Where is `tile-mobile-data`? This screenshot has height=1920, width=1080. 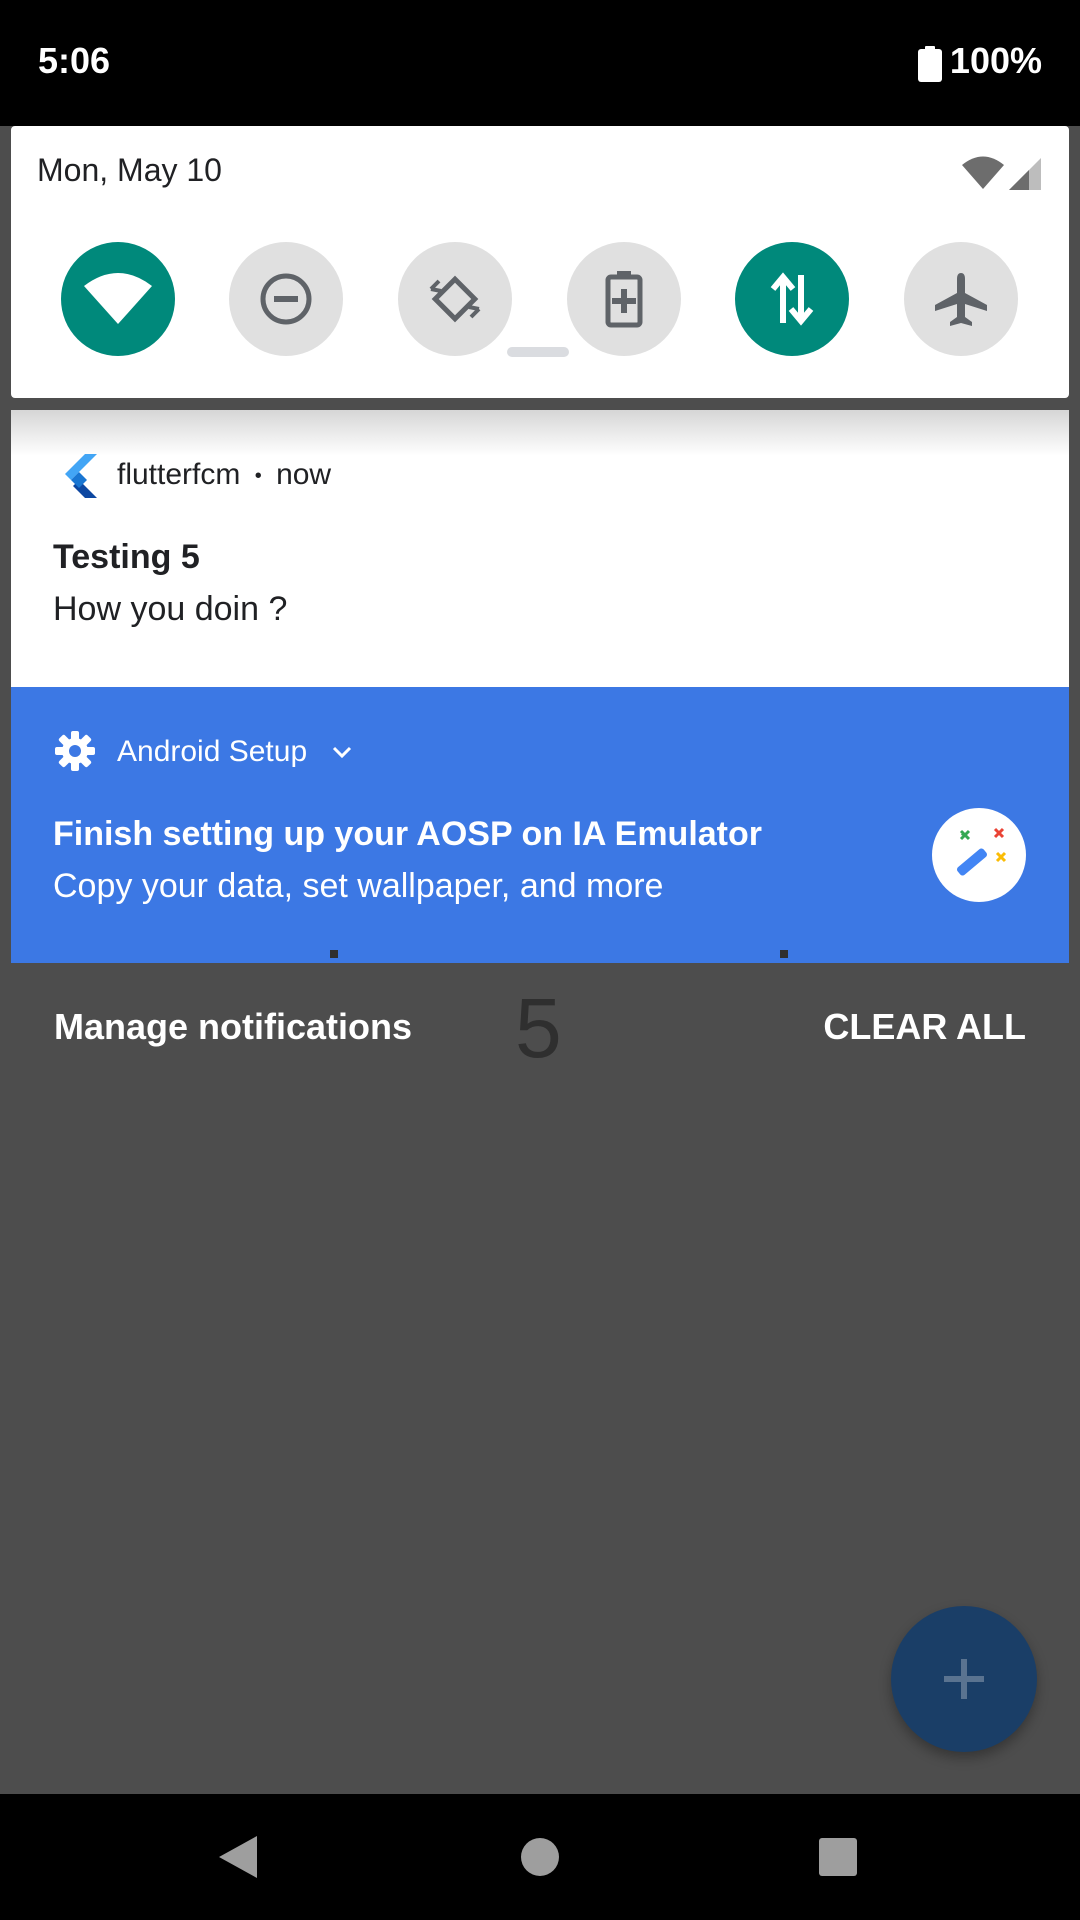
tile-mobile-data is located at coordinates (792, 299).